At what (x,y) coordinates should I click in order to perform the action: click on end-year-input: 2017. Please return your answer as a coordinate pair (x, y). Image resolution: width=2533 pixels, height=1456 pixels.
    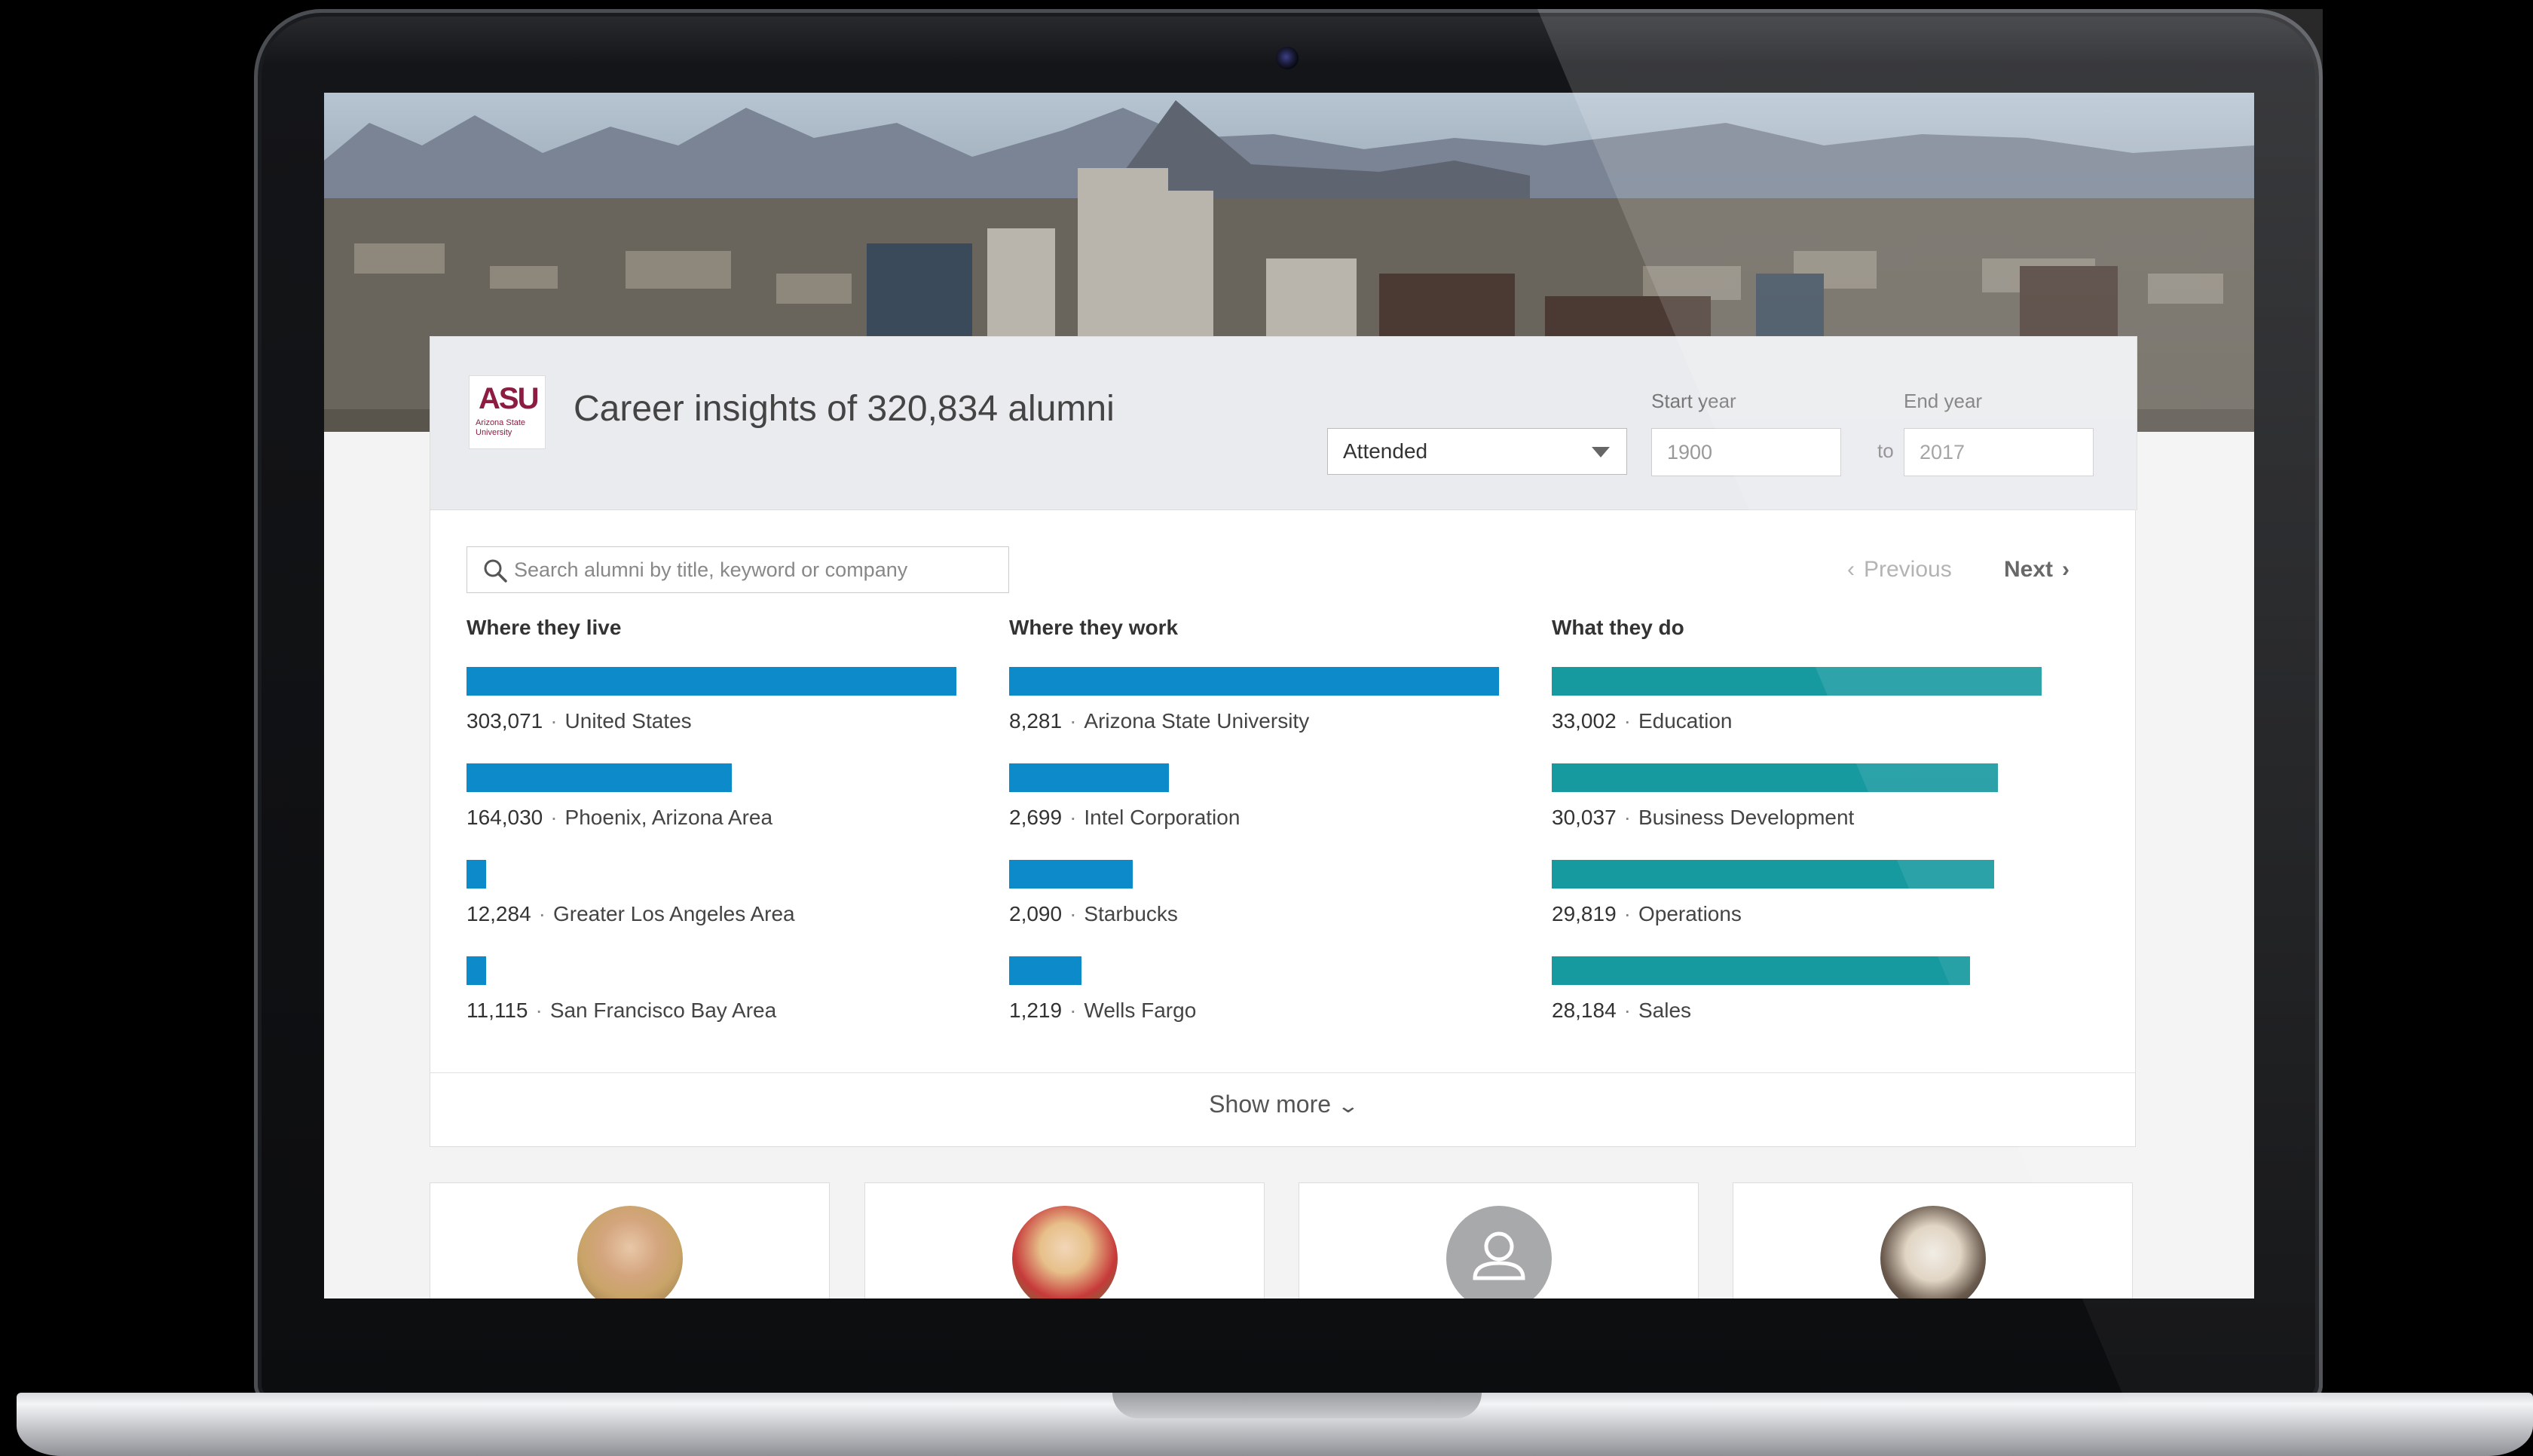
    Looking at the image, I should click on (1999, 452).